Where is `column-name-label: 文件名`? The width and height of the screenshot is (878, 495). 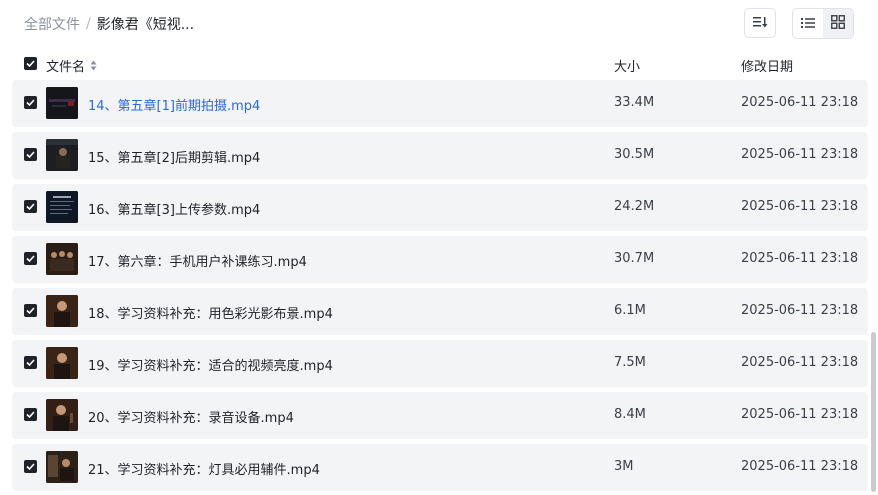 column-name-label: 文件名 is located at coordinates (66, 67).